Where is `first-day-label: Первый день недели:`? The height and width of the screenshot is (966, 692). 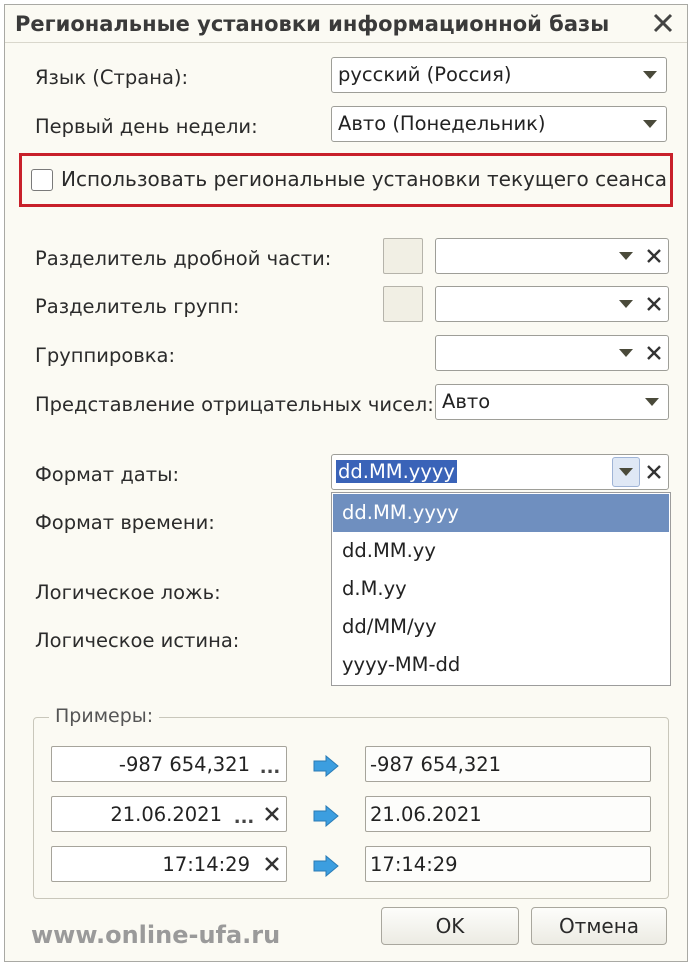 first-day-label: Первый день недели: is located at coordinates (146, 126).